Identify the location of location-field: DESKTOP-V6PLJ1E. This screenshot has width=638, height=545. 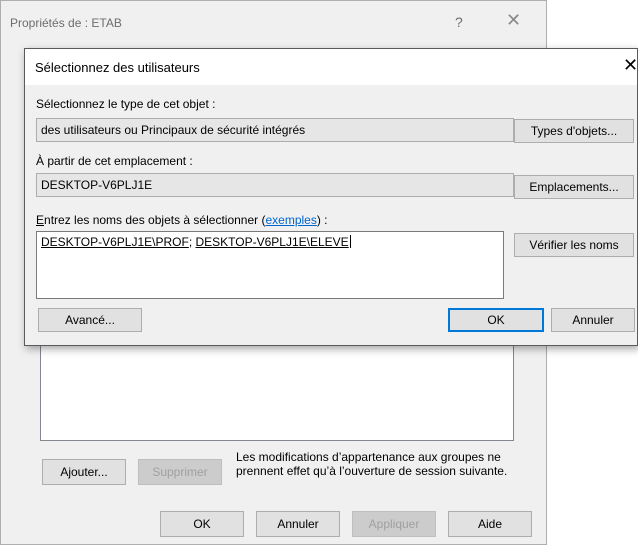
(275, 185).